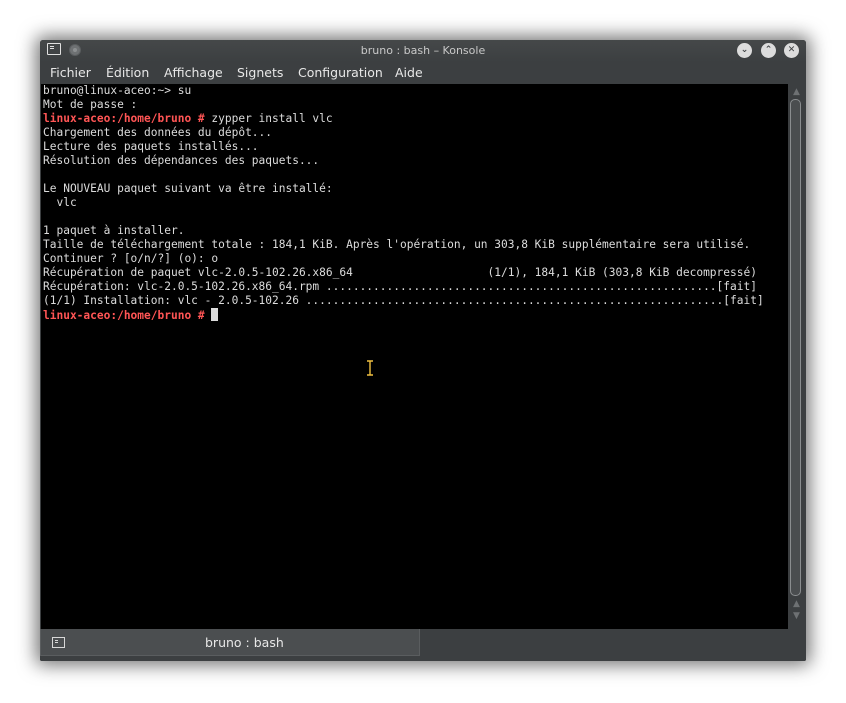 The width and height of the screenshot is (846, 703). Describe the element at coordinates (215, 314) in the screenshot. I see `text-cursor` at that location.